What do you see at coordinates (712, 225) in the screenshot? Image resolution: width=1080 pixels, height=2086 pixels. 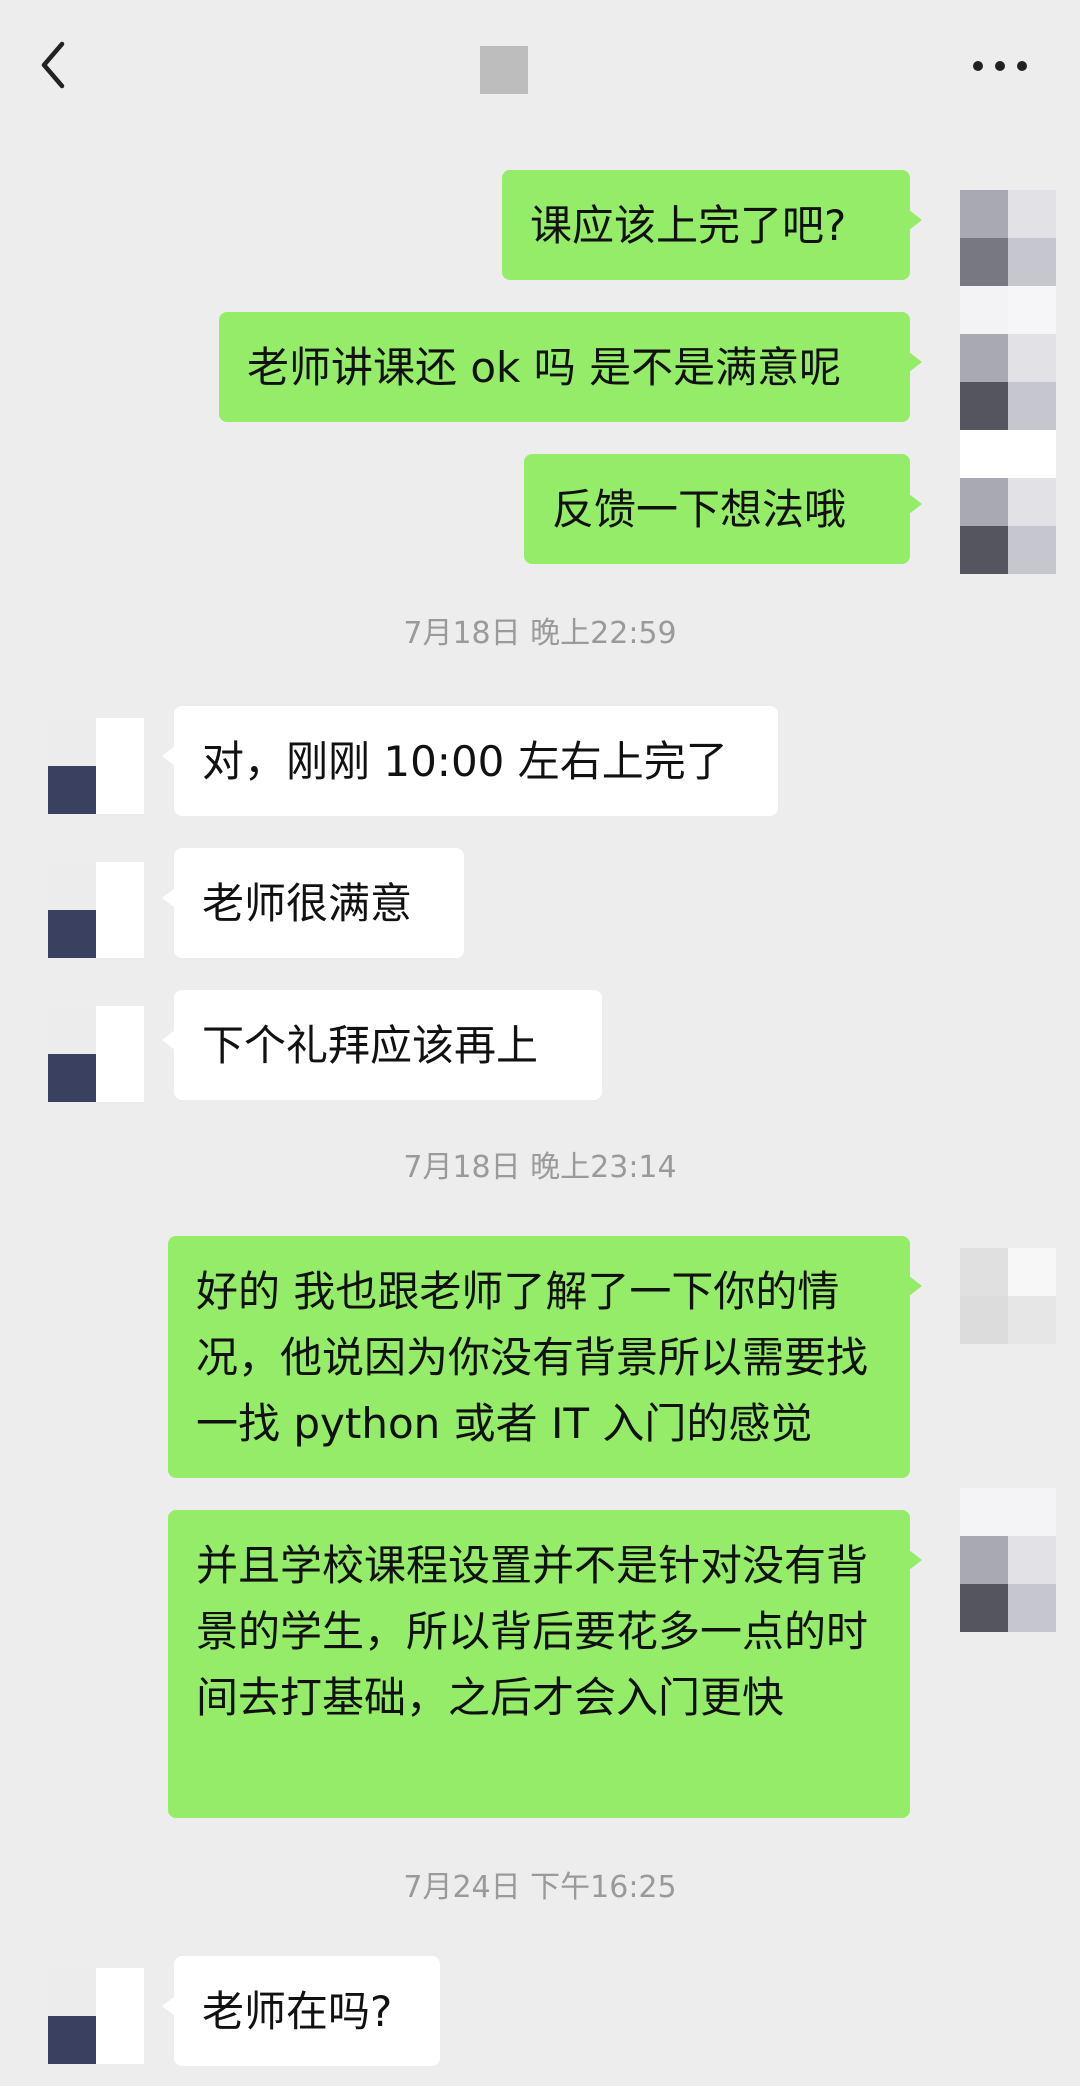 I see `message-bubble-outgoing: 课应该上完了吧?` at bounding box center [712, 225].